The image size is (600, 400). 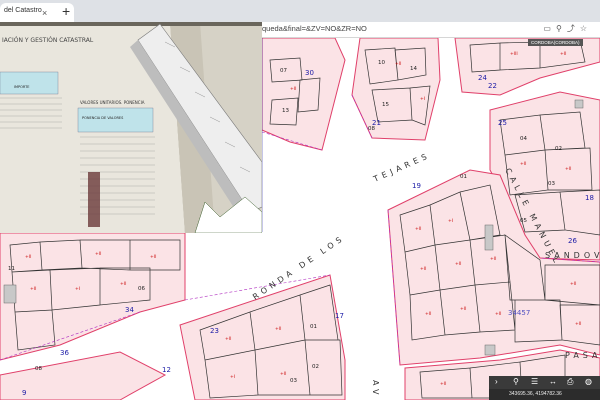 What do you see at coordinates (413, 69) in the screenshot?
I see `parcel-number: 14` at bounding box center [413, 69].